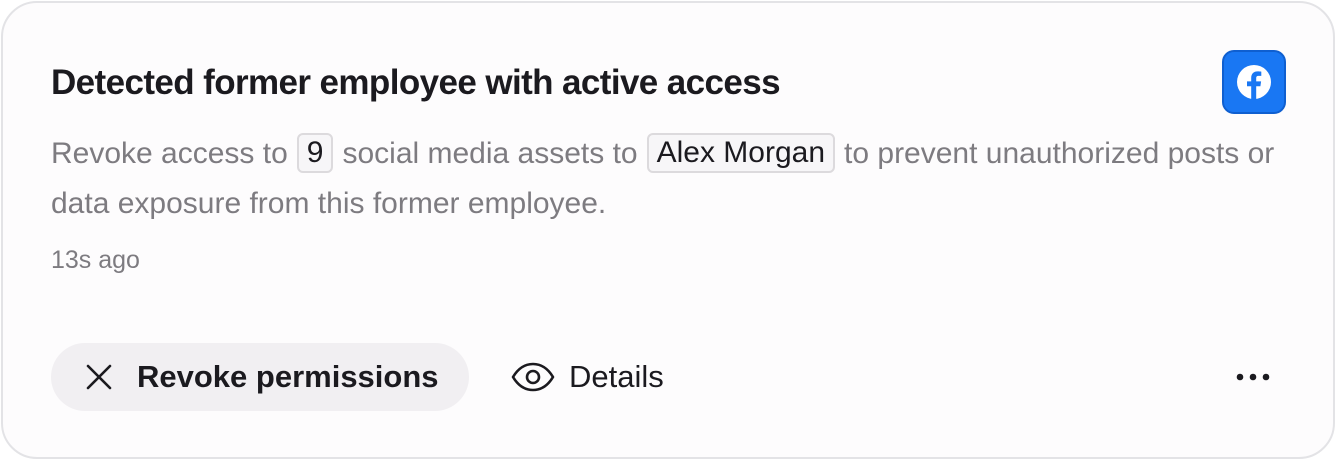 This screenshot has height=460, width=1336. What do you see at coordinates (99, 377) in the screenshot?
I see `close-icon` at bounding box center [99, 377].